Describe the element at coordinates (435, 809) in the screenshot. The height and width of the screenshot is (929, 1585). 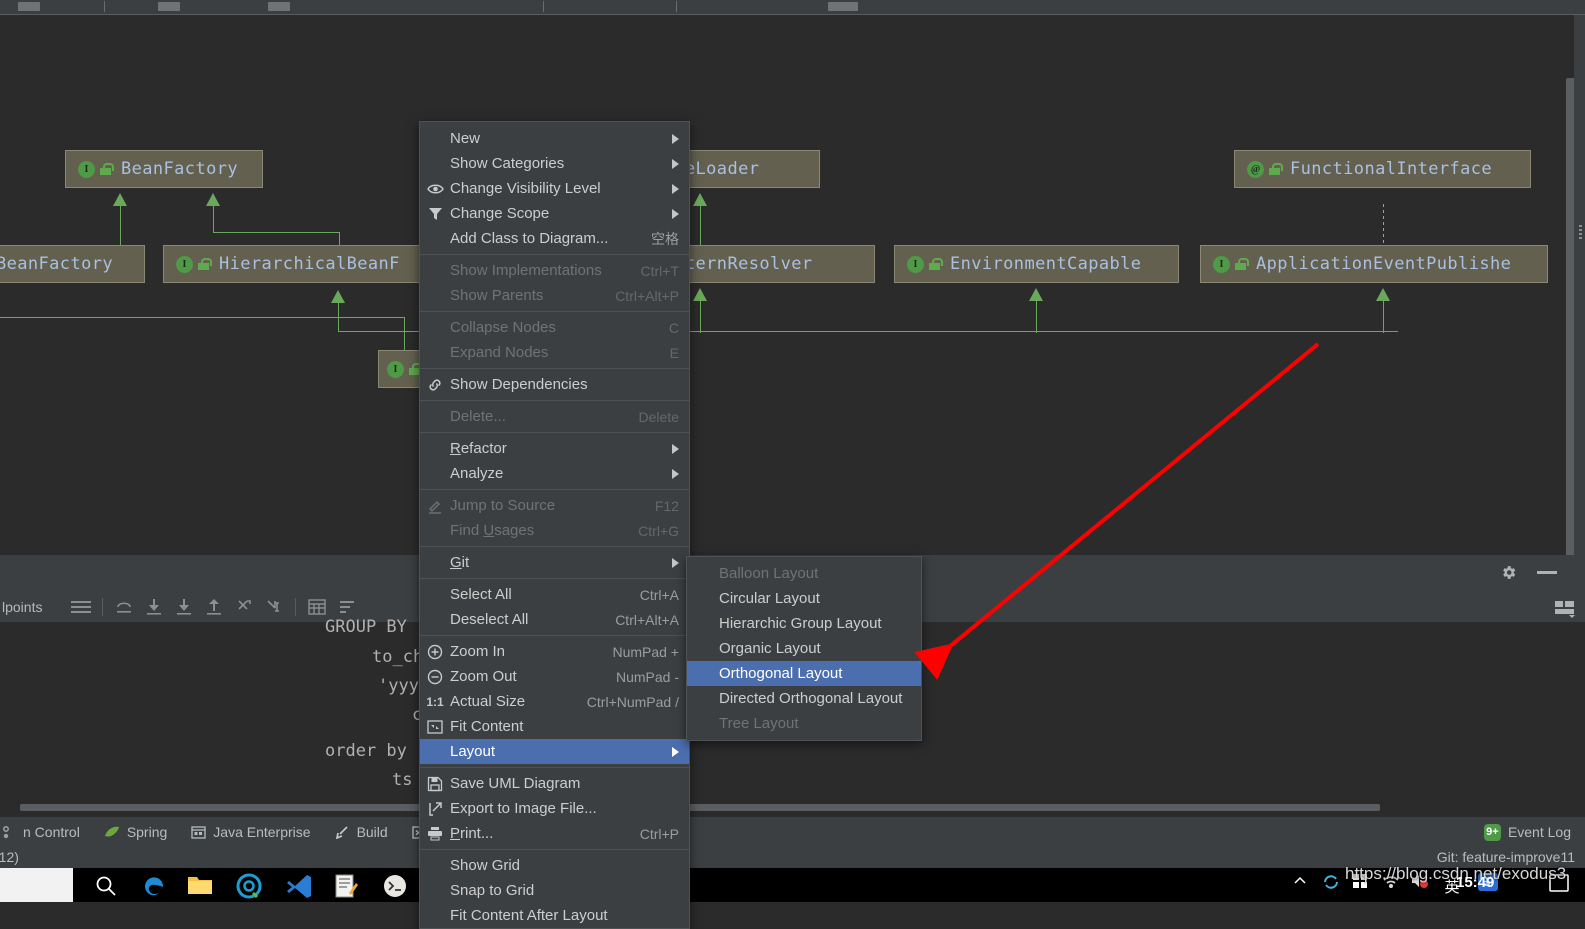
I see `export-icon` at that location.